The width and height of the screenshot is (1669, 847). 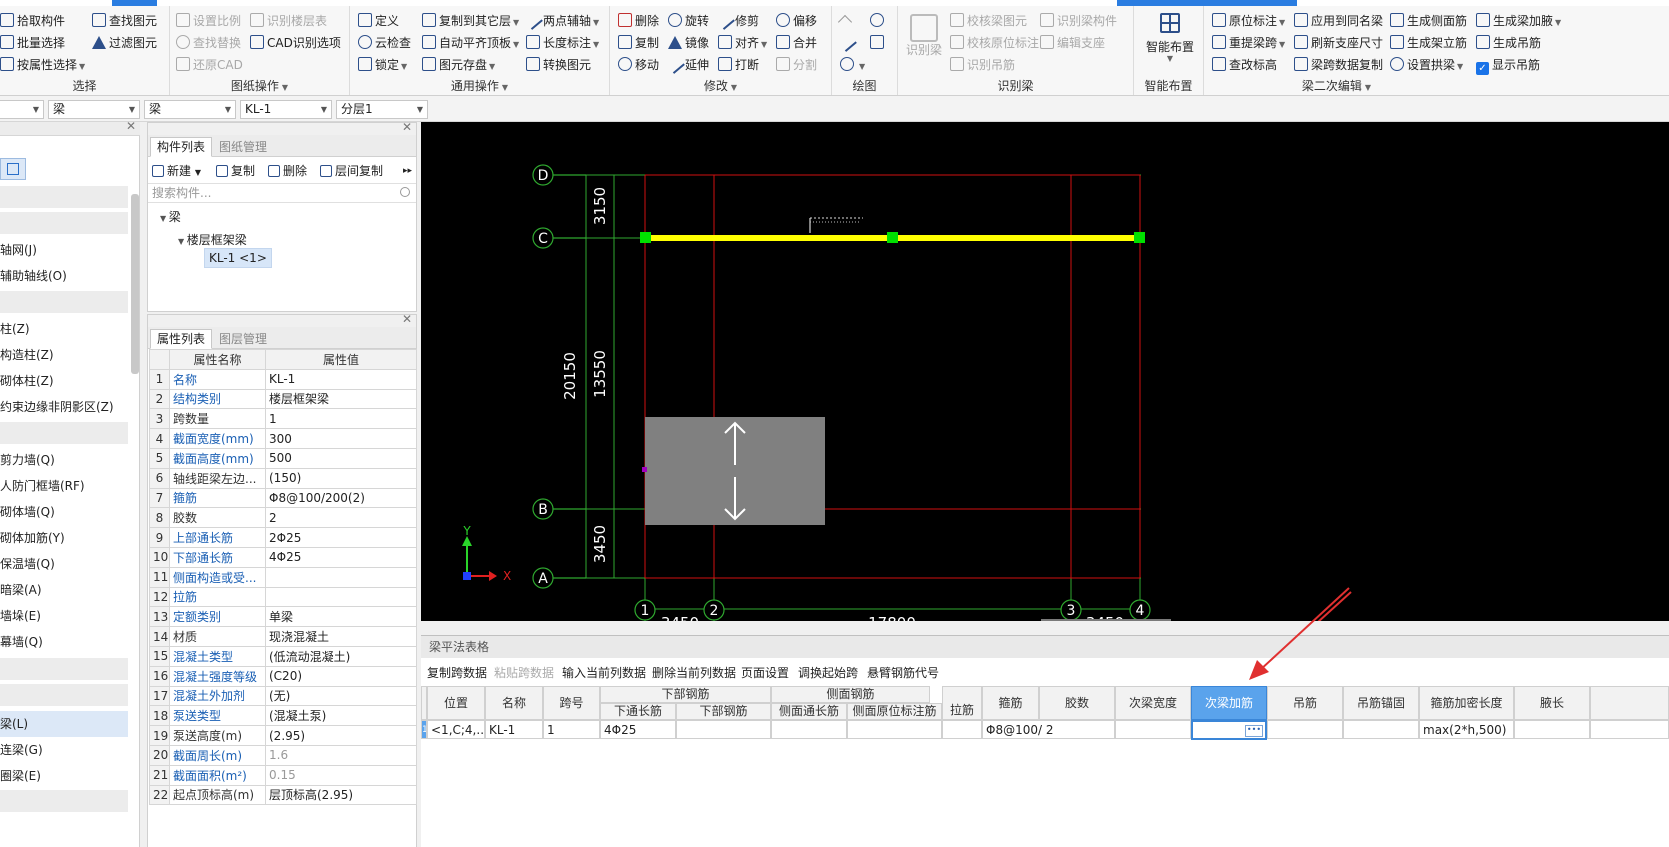 What do you see at coordinates (458, 65) in the screenshot?
I see `element-save-button: 图元存盘 ▼` at bounding box center [458, 65].